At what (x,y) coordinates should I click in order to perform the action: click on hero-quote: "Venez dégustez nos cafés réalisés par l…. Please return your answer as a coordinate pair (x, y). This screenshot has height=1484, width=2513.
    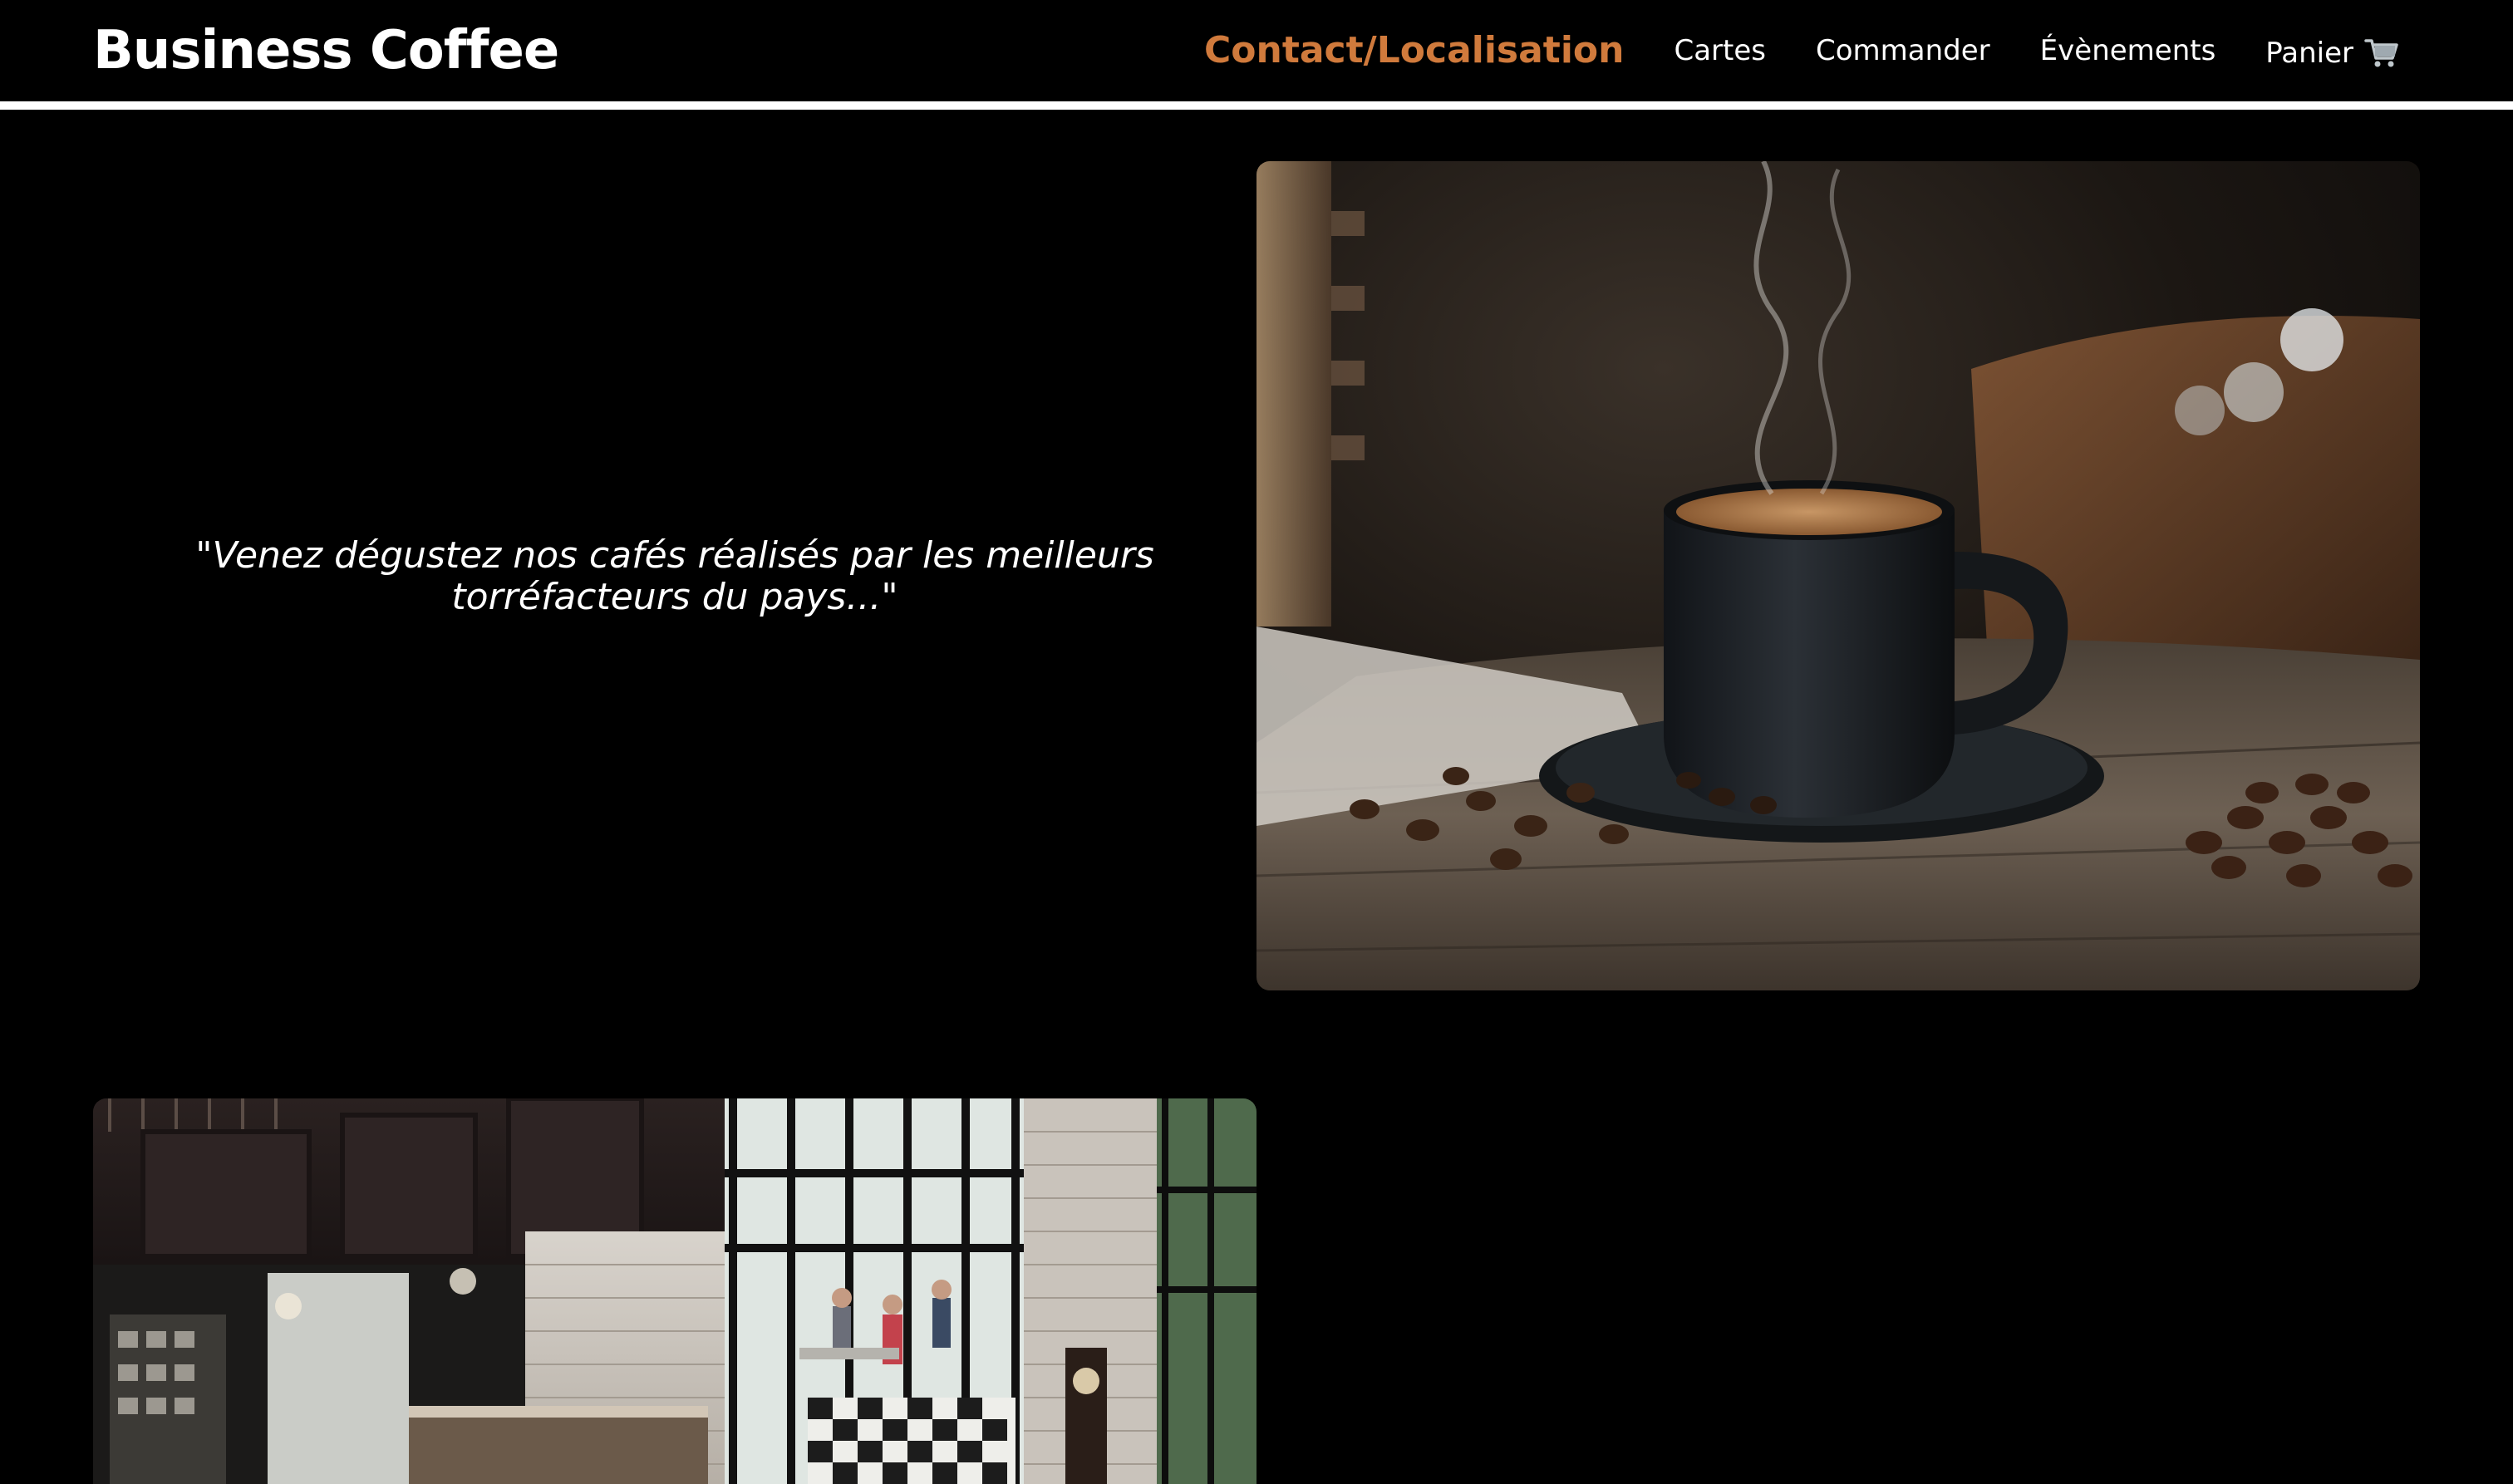
    Looking at the image, I should click on (674, 576).